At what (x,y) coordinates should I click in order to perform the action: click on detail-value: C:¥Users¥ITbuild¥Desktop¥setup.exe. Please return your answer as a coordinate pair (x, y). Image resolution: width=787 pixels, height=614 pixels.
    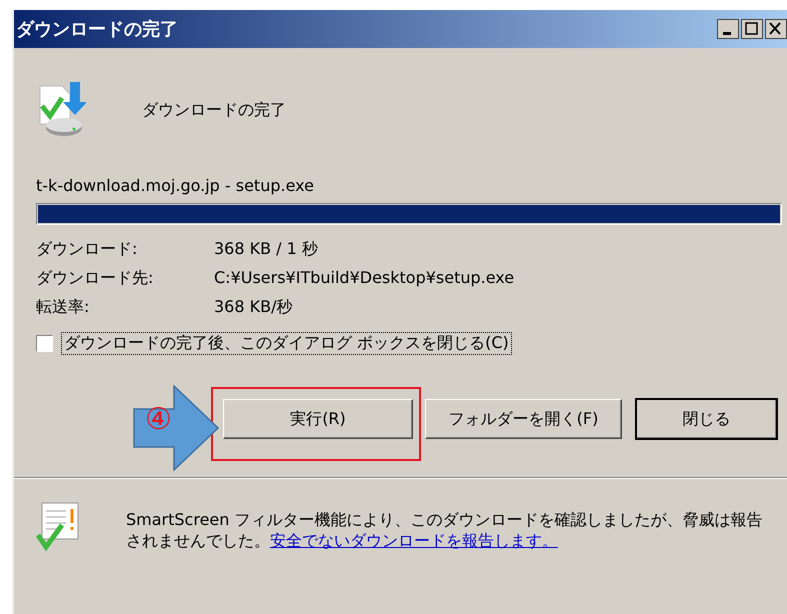
    Looking at the image, I should click on (365, 278).